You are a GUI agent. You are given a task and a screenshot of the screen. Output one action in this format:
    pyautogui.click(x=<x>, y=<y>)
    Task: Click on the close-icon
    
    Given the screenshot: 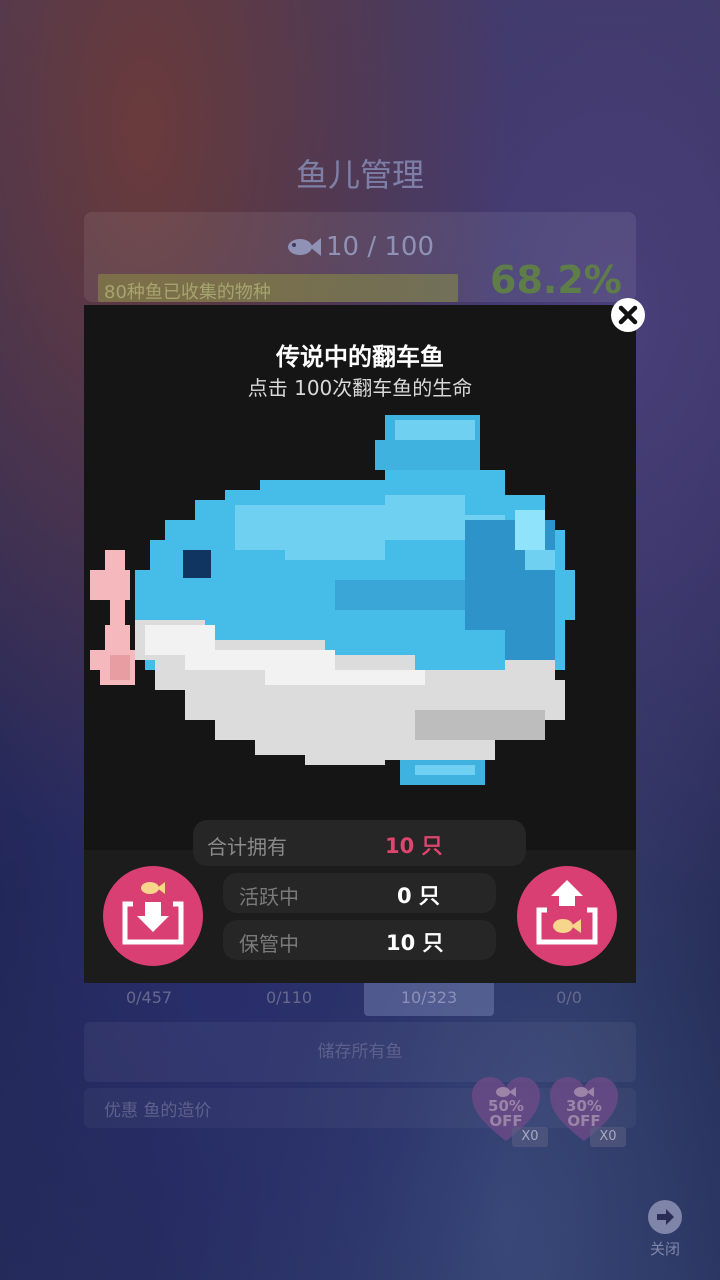 What is the action you would take?
    pyautogui.click(x=628, y=315)
    